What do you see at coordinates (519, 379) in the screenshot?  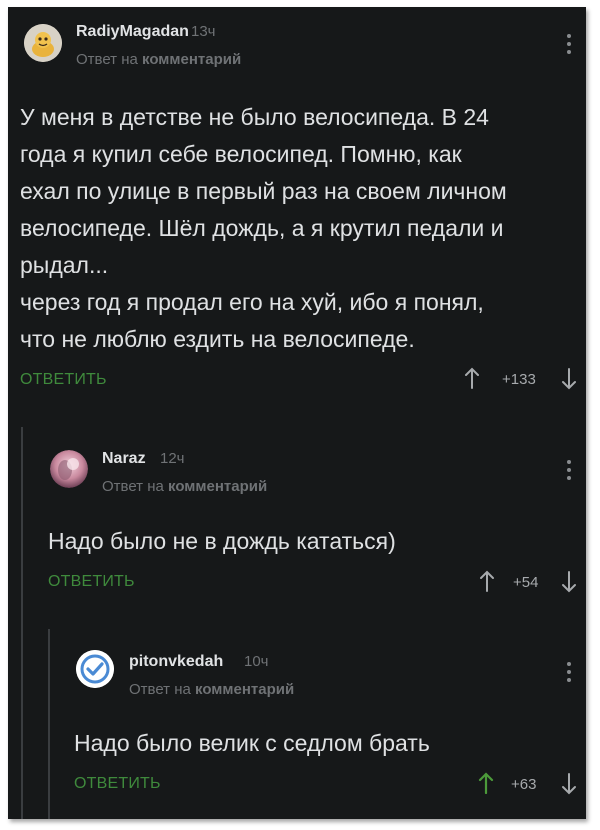 I see `vote-score: +133` at bounding box center [519, 379].